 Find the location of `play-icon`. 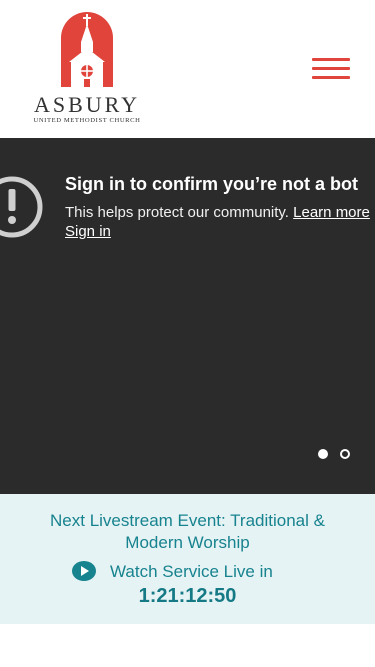

play-icon is located at coordinates (84, 571).